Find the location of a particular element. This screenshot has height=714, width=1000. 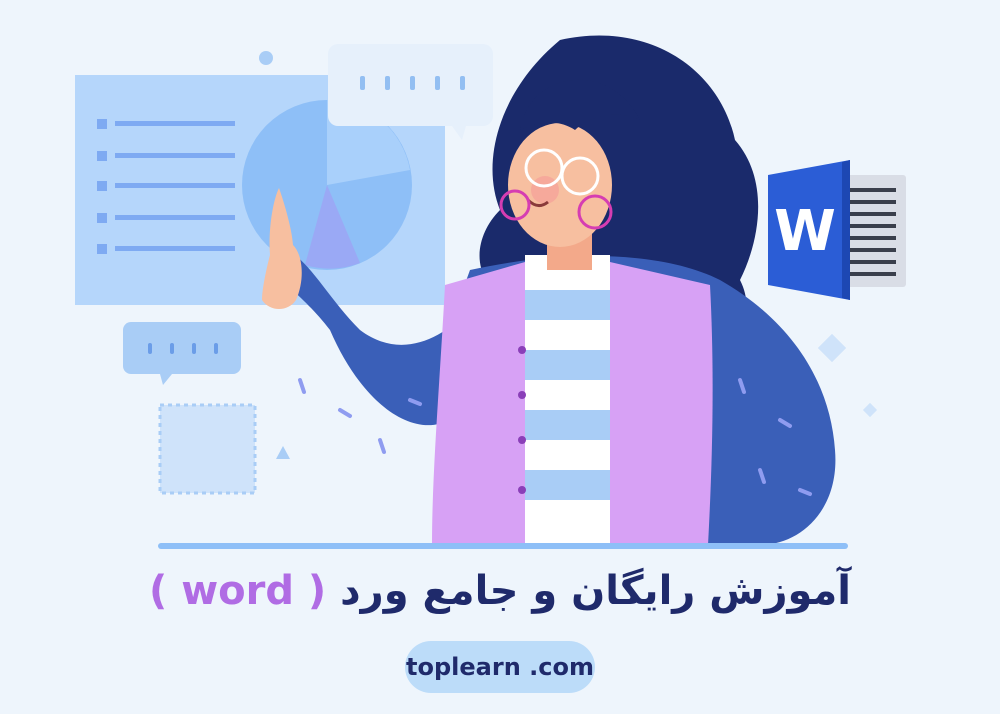

course-title: آموزش رایگان و جامع ورد ( word ) is located at coordinates (500, 591).